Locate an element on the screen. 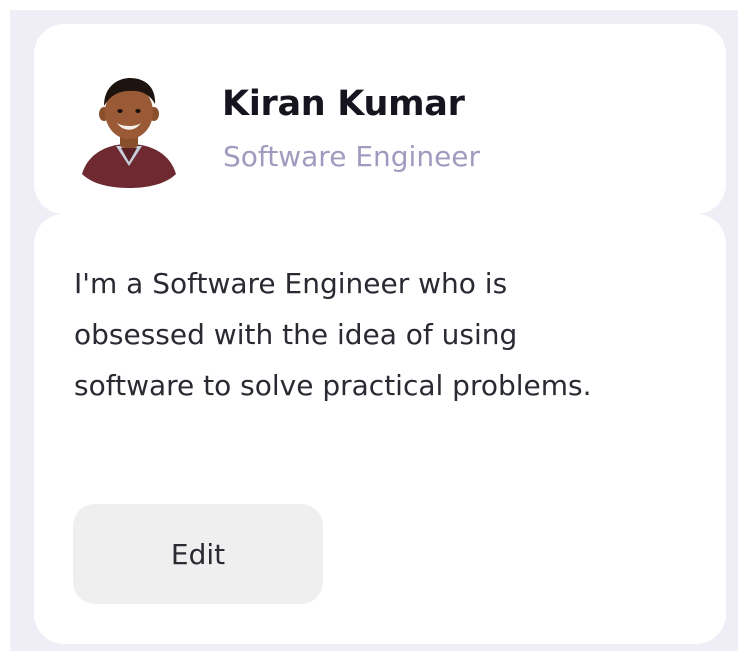 The width and height of the screenshot is (742, 651). edit-button: Edit is located at coordinates (198, 554).